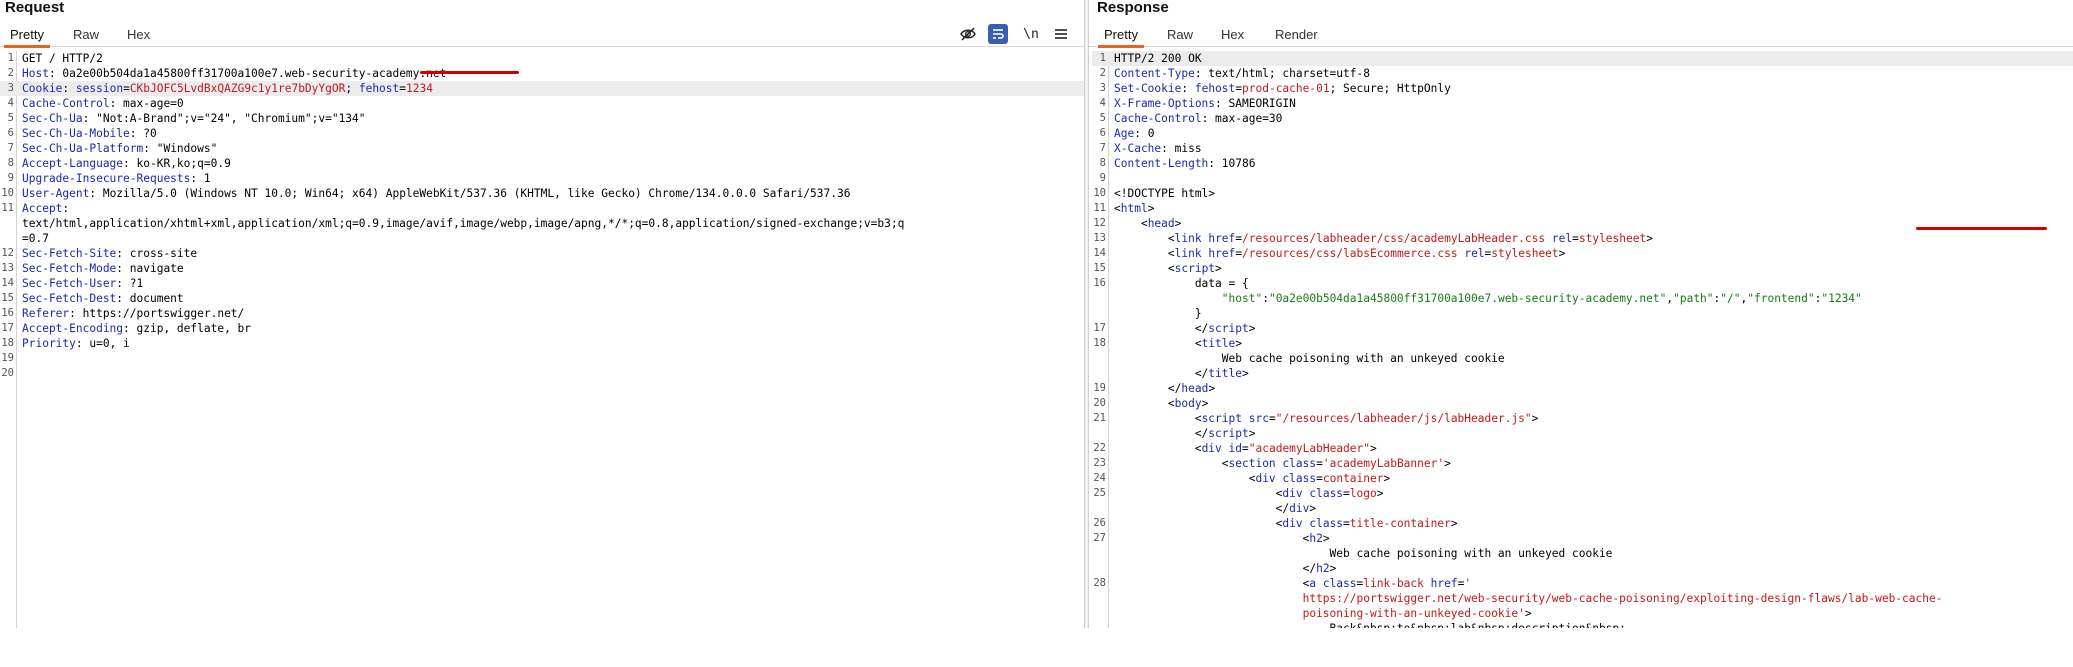 This screenshot has width=2073, height=667. What do you see at coordinates (42, 208) in the screenshot?
I see `code-token: Accept` at bounding box center [42, 208].